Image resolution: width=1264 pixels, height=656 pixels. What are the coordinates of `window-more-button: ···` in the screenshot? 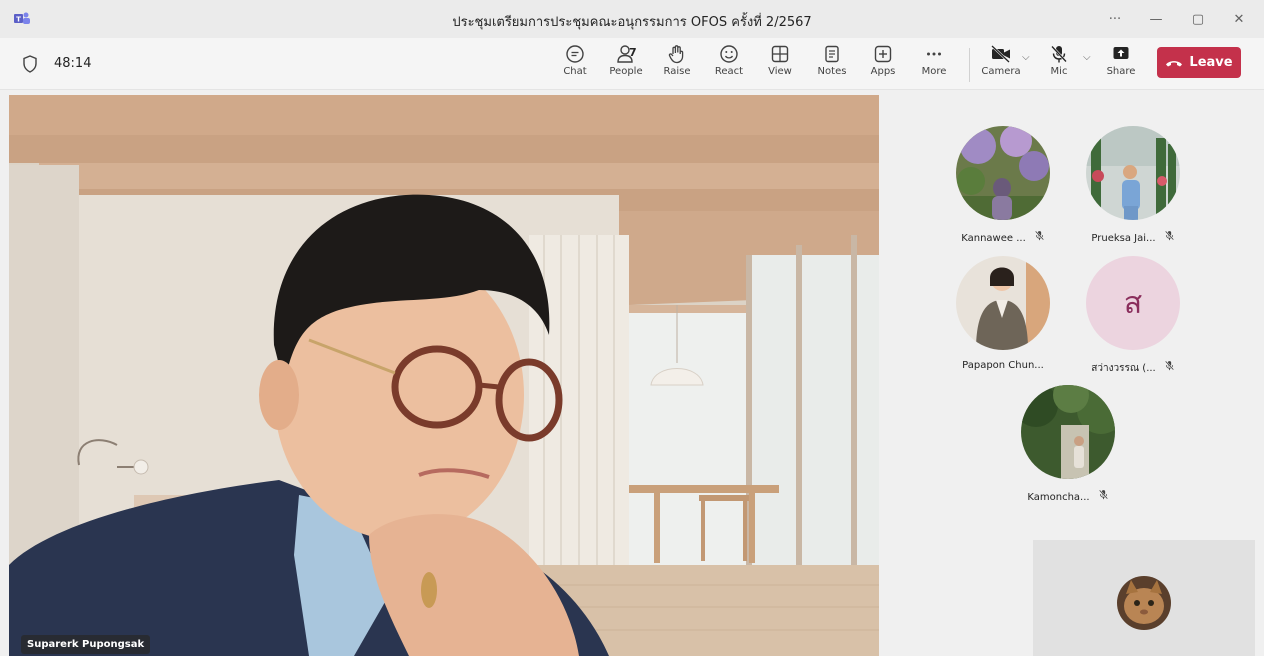 It's located at (1115, 19).